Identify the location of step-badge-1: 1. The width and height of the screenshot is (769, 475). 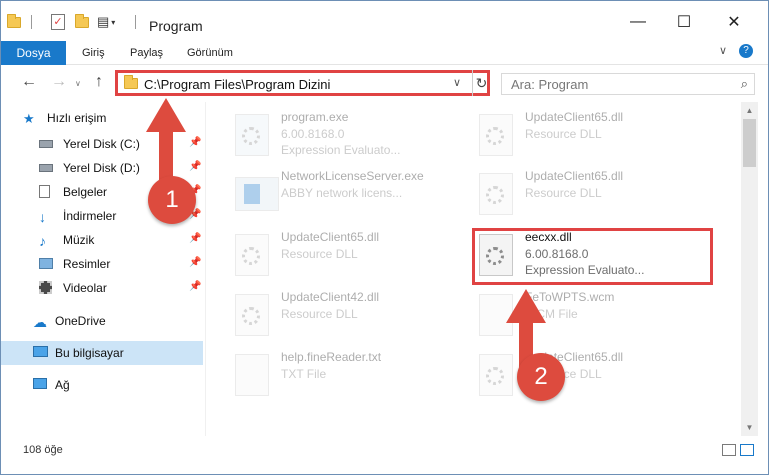
(172, 200).